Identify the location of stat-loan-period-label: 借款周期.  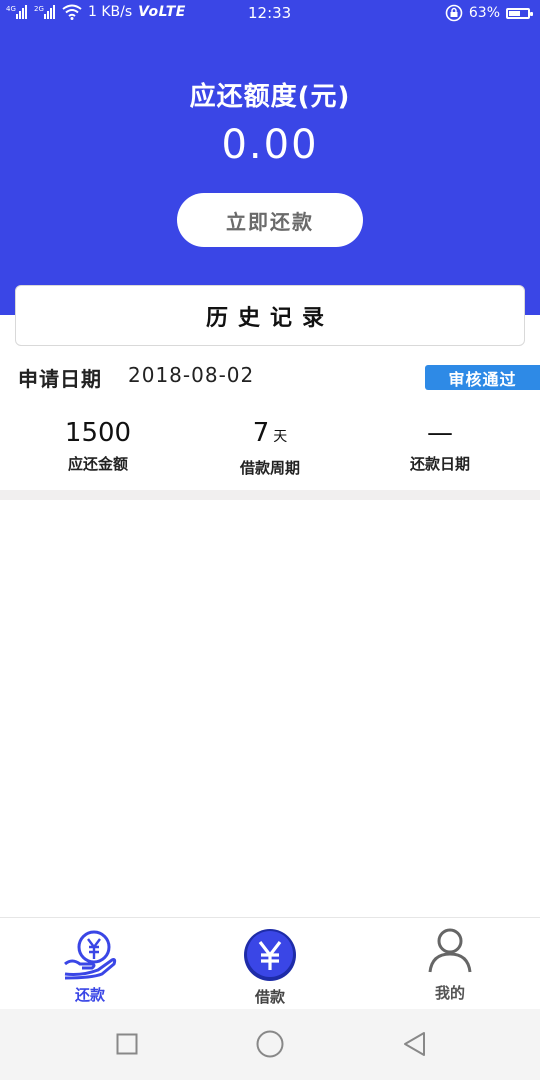
(269, 468).